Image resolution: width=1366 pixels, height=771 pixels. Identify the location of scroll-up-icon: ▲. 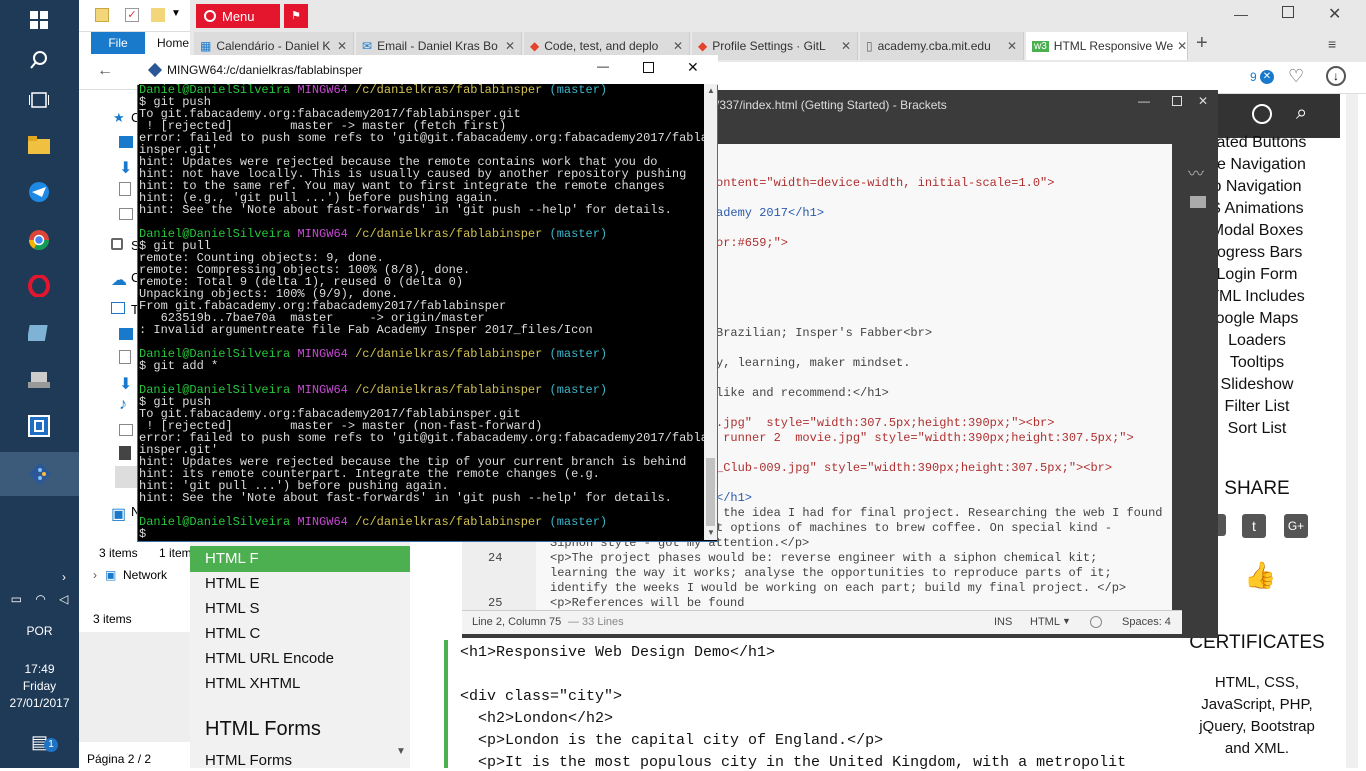
(711, 90).